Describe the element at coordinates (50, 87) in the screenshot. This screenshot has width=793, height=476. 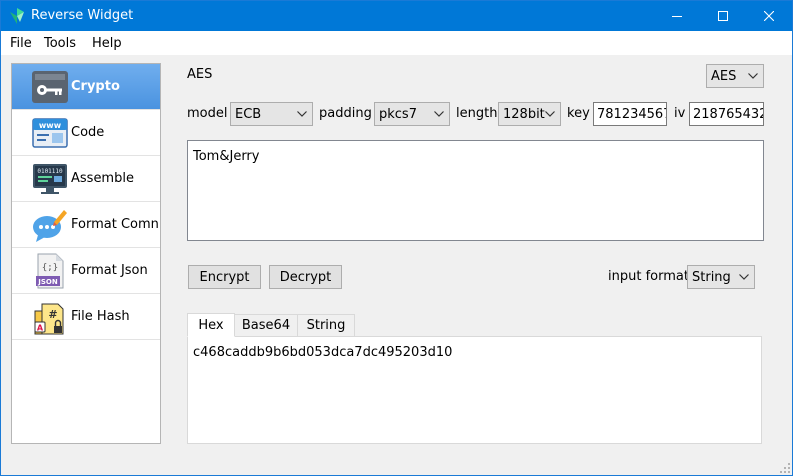
I see `crypto-key-icon` at that location.